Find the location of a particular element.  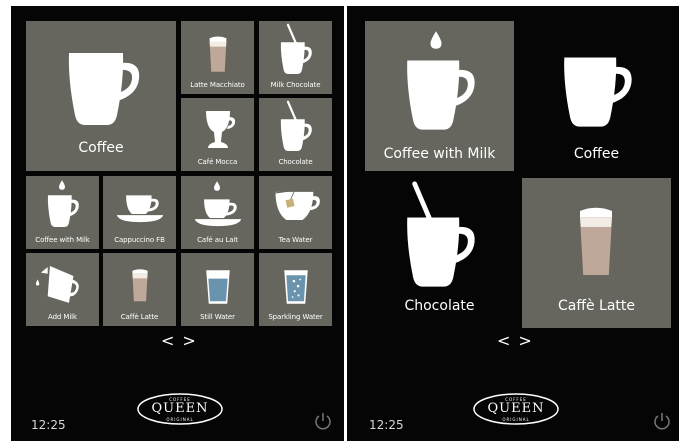

tile-label: Café Mocca is located at coordinates (217, 162).